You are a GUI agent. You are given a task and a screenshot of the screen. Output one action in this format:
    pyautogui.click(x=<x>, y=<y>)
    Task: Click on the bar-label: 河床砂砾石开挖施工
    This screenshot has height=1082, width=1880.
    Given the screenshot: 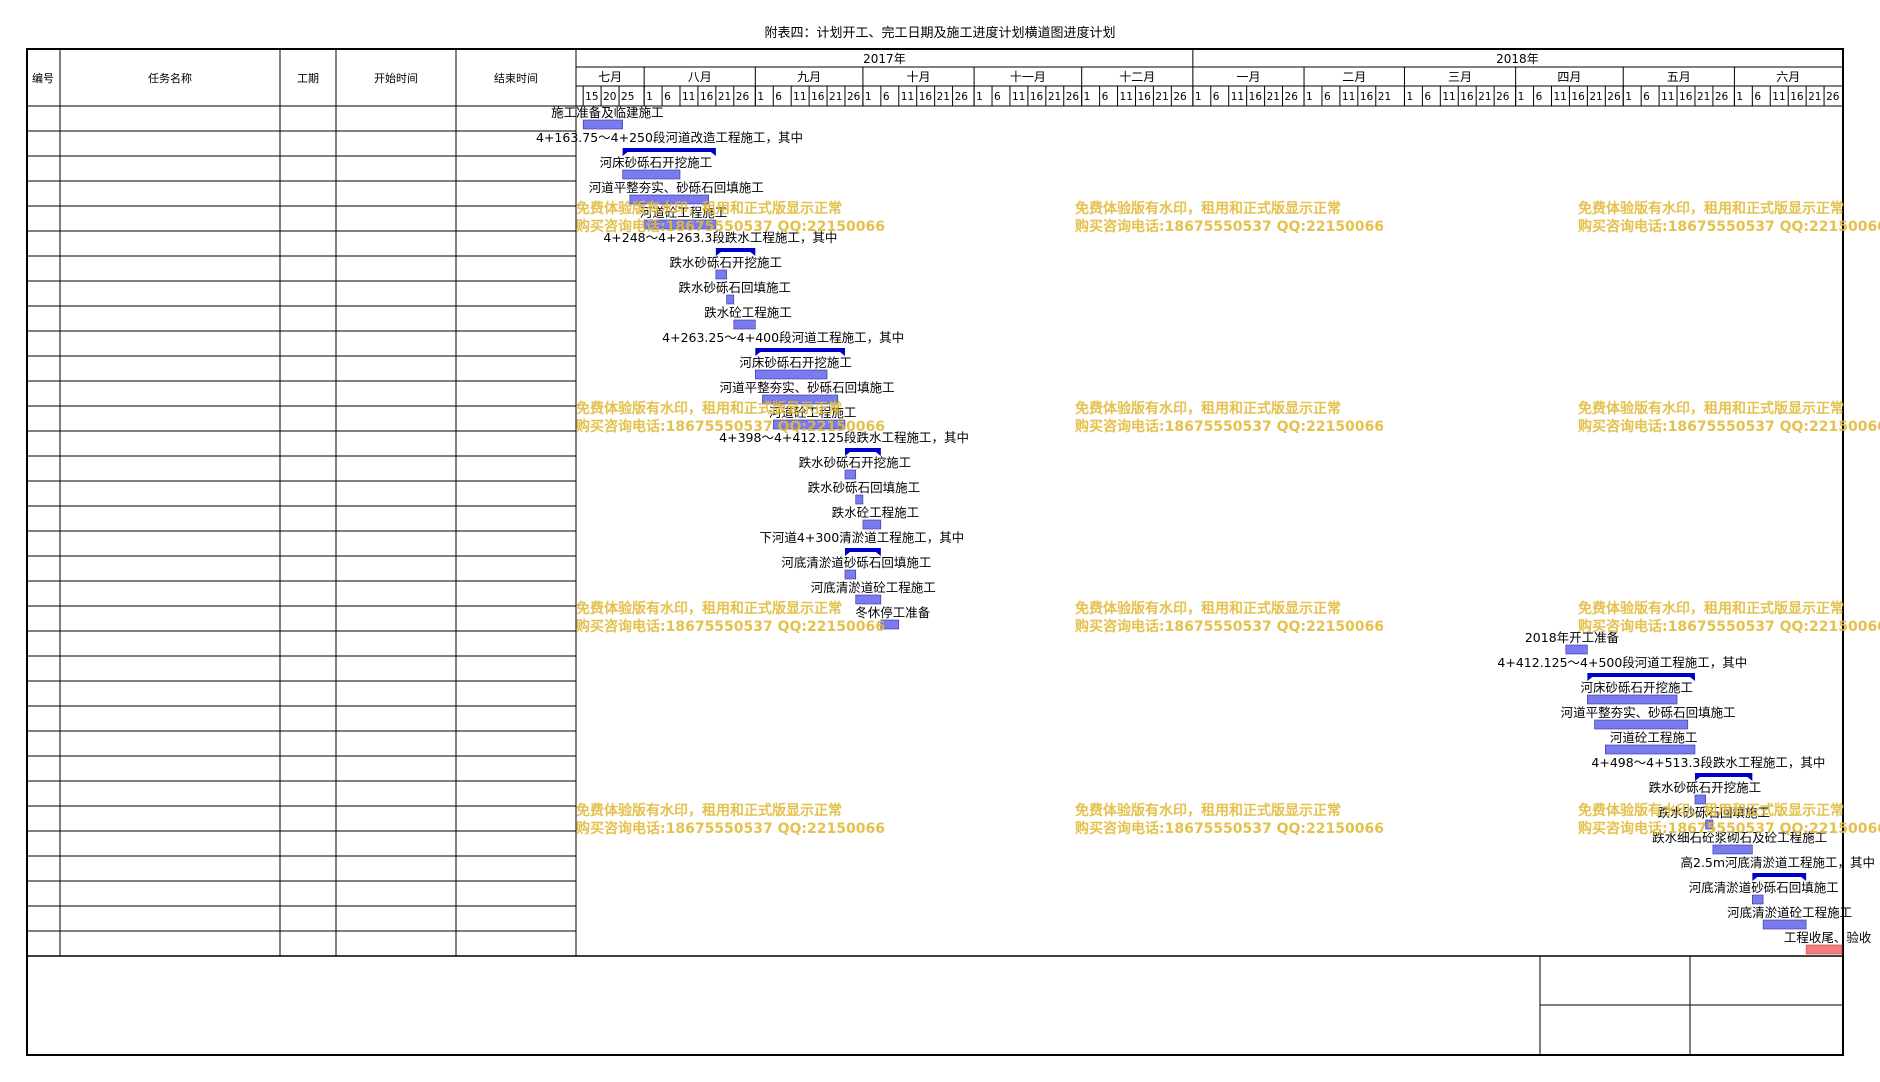 What is the action you would take?
    pyautogui.click(x=656, y=162)
    